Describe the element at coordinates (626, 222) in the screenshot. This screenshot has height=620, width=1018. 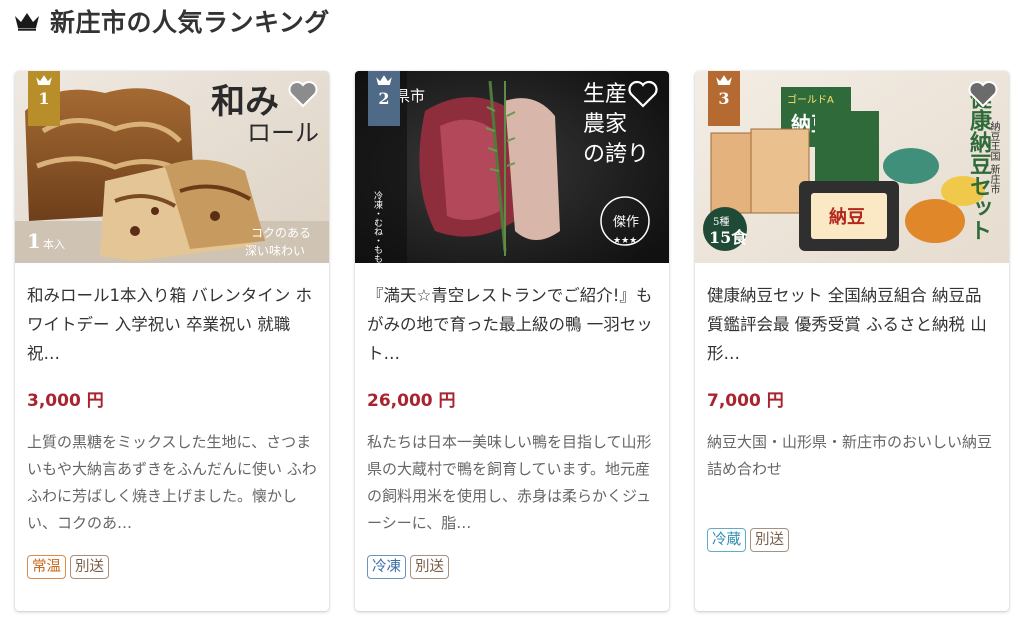
I see `seal-text: 傑作` at that location.